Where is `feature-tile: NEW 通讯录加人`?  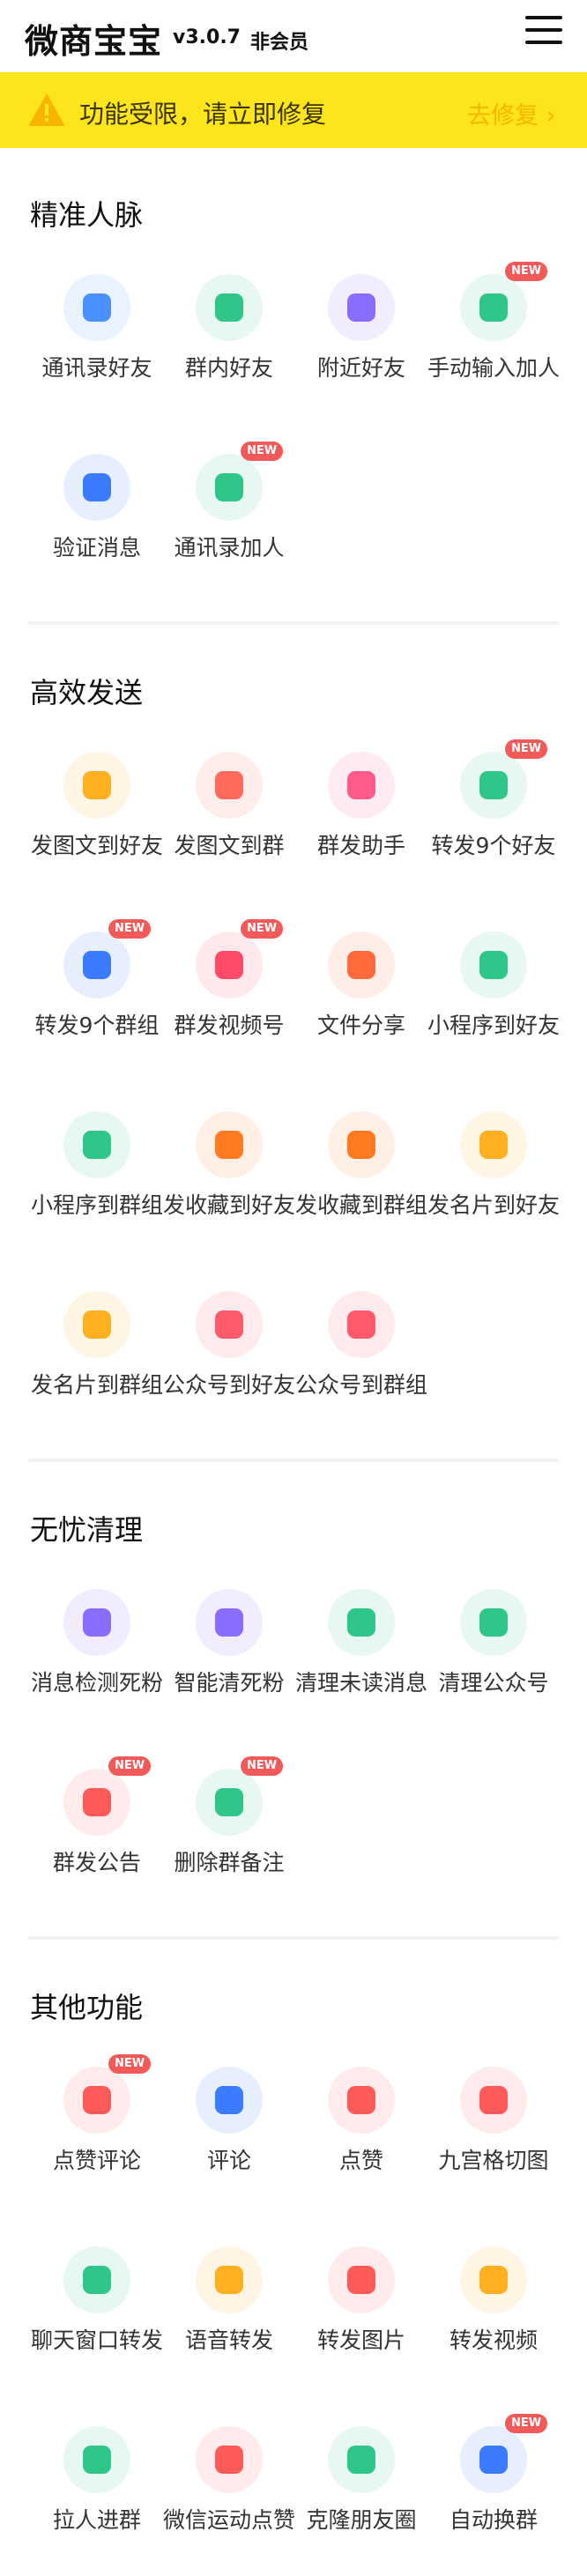
feature-tile: NEW 通讯录加人 is located at coordinates (229, 523).